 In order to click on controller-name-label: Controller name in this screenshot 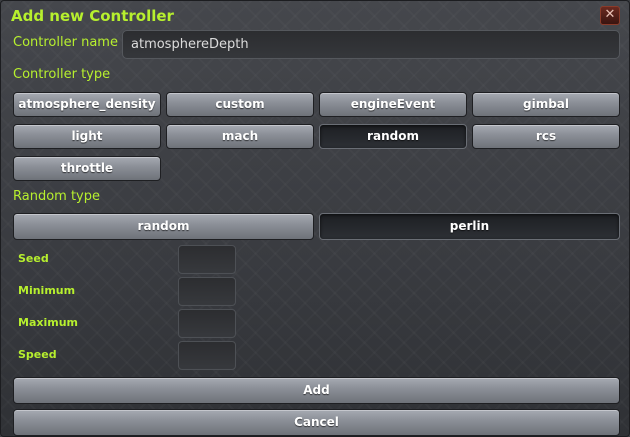, I will do `click(65, 42)`.